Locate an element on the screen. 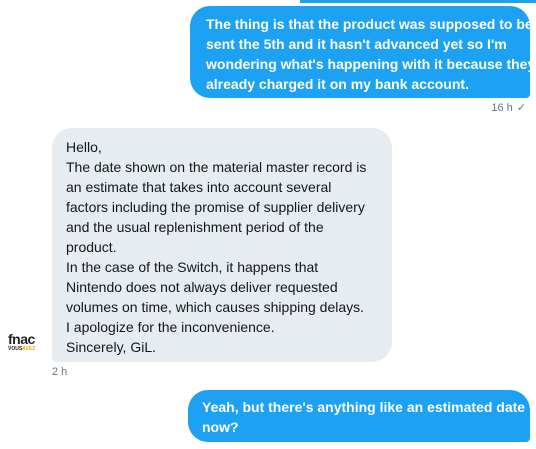  sender-avatar-logo: fnac VOUSAVEZ is located at coordinates (26, 343).